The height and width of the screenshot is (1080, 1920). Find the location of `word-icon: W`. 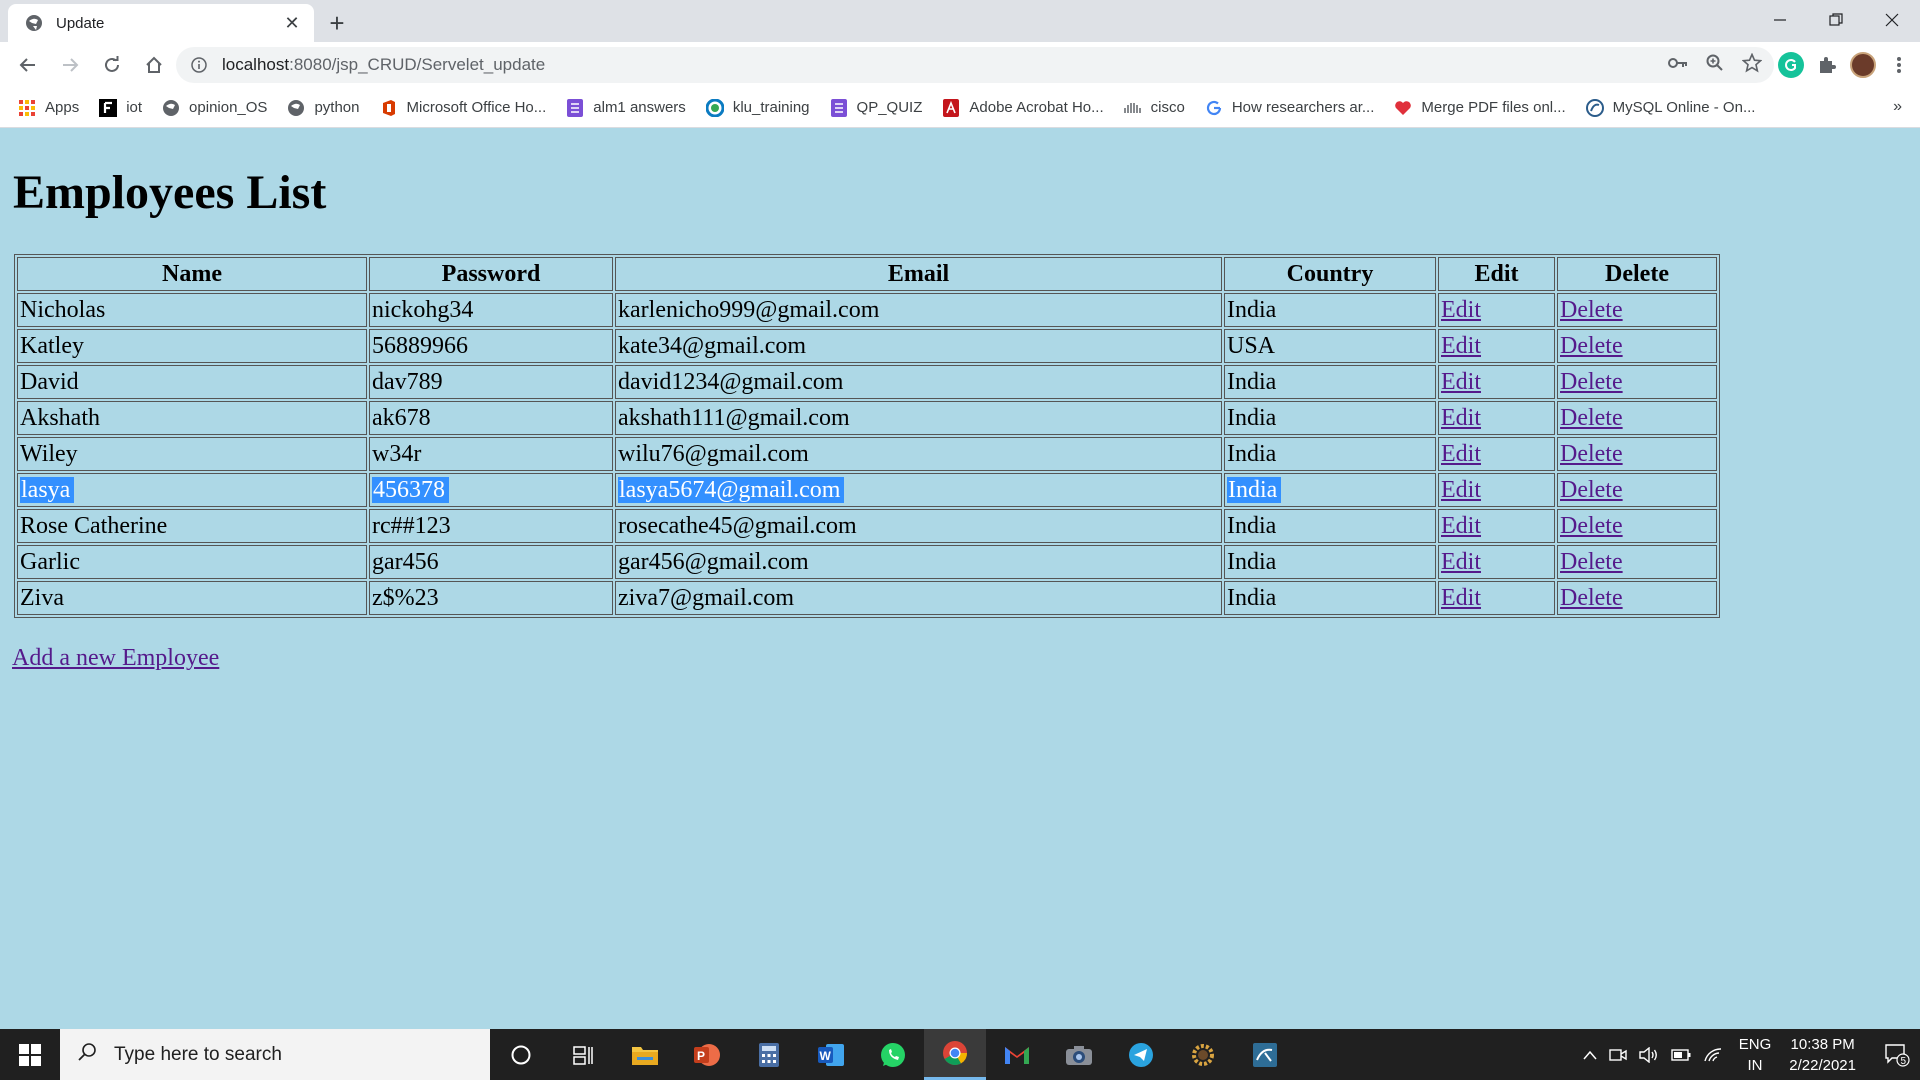

word-icon: W is located at coordinates (831, 1054).